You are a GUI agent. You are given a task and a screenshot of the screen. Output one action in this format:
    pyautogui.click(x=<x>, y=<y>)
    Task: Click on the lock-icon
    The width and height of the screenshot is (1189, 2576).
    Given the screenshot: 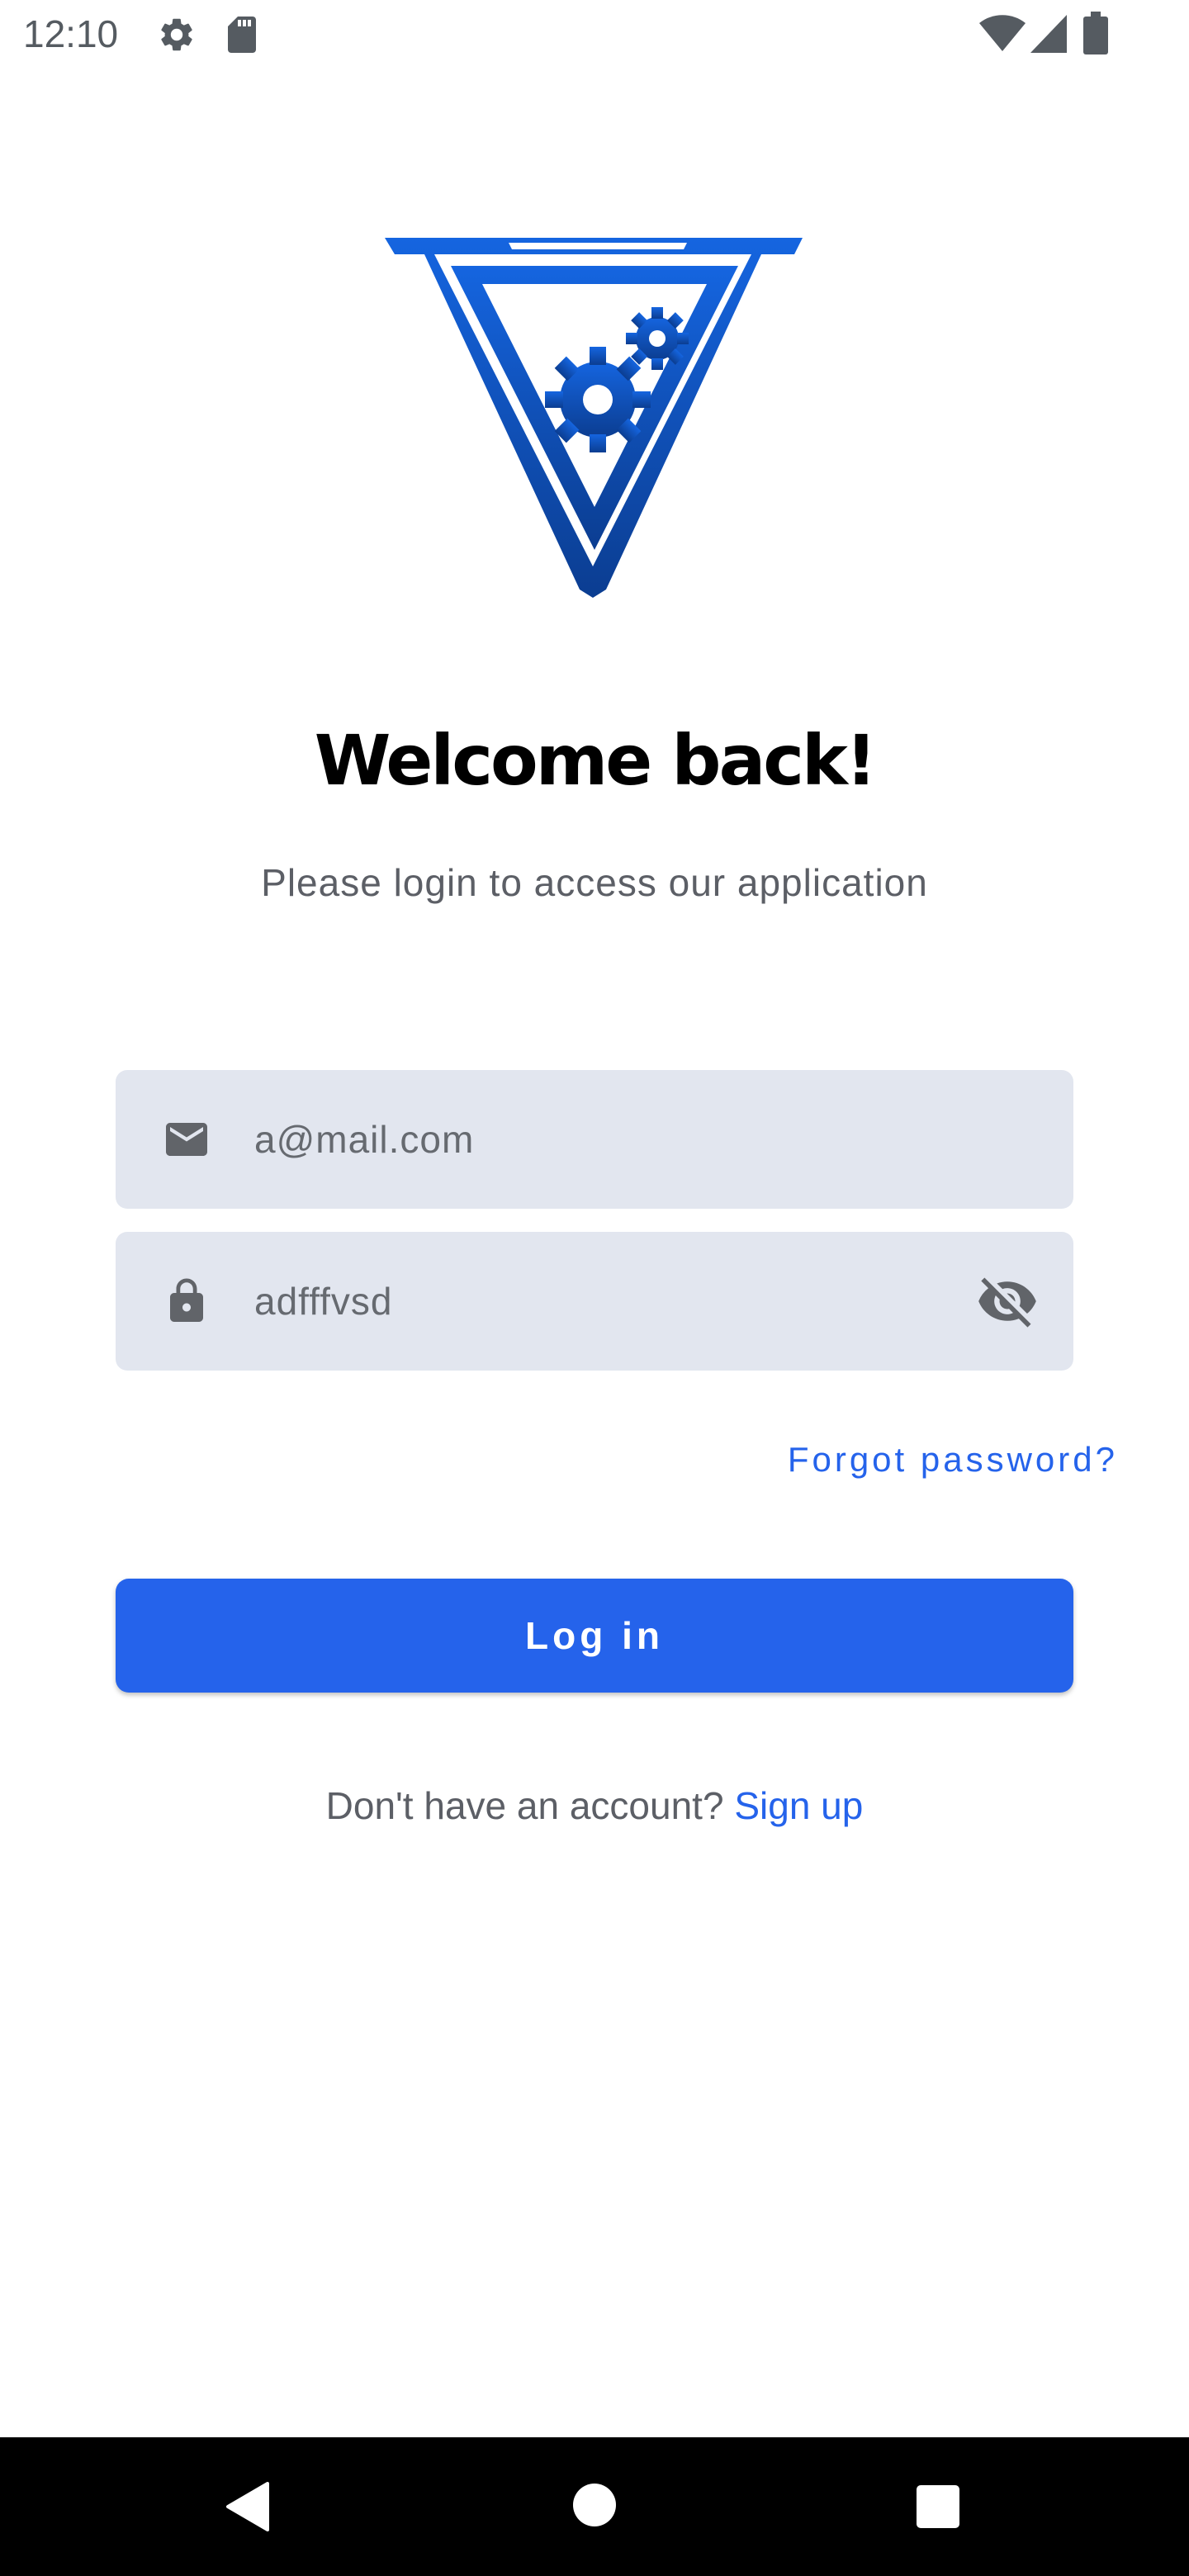 What is the action you would take?
    pyautogui.click(x=186, y=1300)
    